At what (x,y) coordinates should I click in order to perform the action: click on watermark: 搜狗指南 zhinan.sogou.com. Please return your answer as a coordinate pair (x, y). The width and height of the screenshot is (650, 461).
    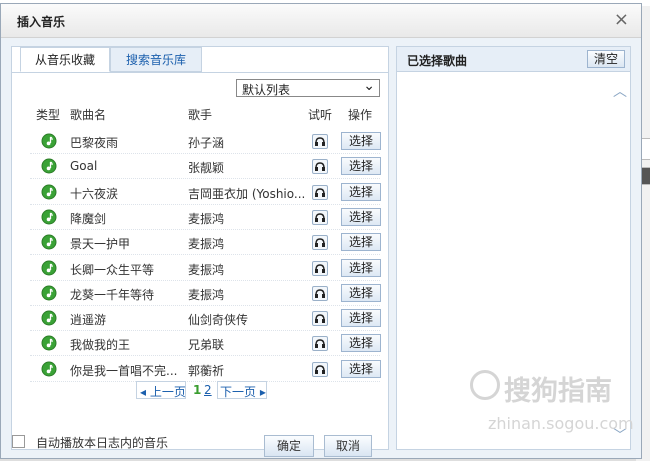
    Looking at the image, I should click on (555, 401).